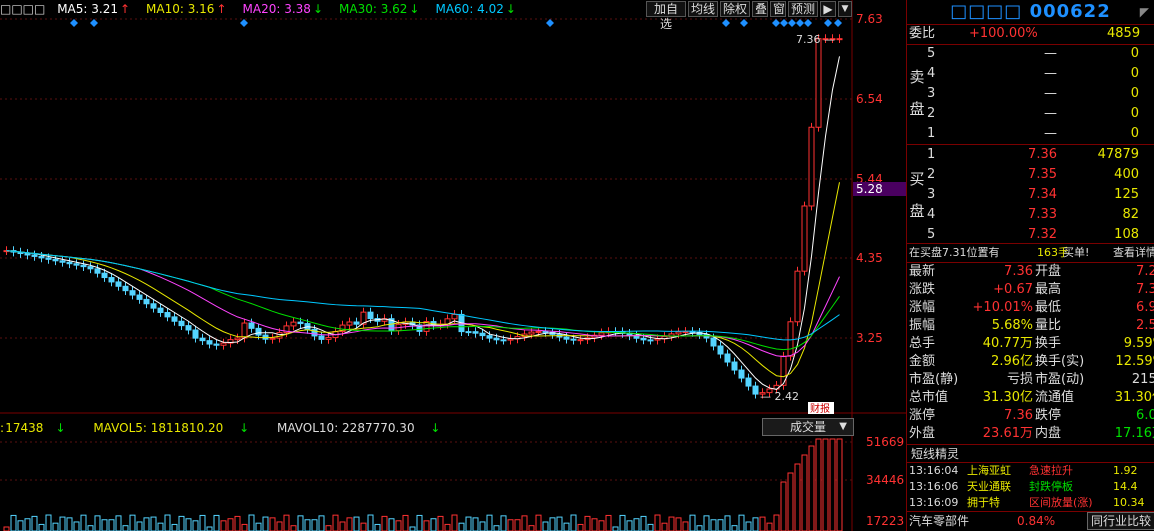 Image resolution: width=1154 pixels, height=531 pixels. Describe the element at coordinates (703, 9) in the screenshot. I see `avg-line-button: 均线` at that location.